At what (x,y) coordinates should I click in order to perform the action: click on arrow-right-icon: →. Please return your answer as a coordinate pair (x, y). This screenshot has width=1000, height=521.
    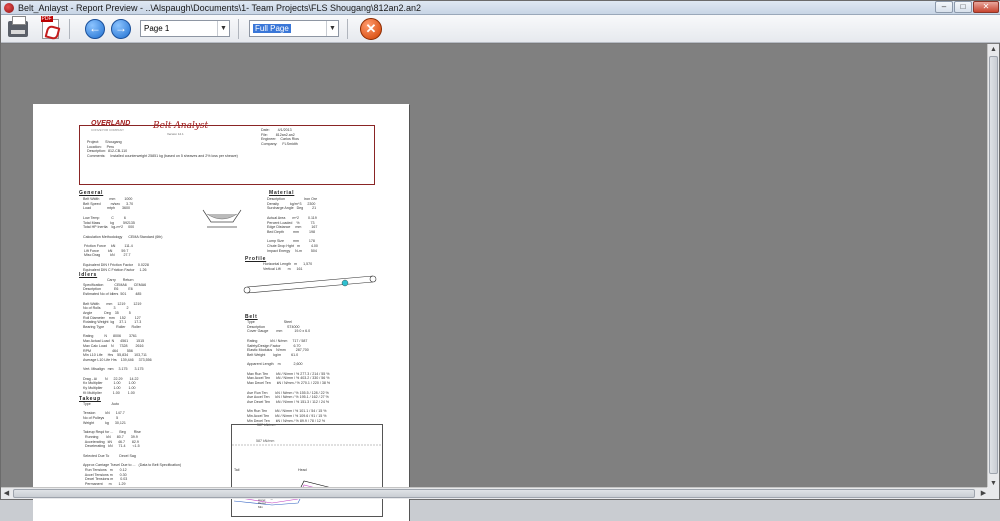
    Looking at the image, I should click on (121, 28).